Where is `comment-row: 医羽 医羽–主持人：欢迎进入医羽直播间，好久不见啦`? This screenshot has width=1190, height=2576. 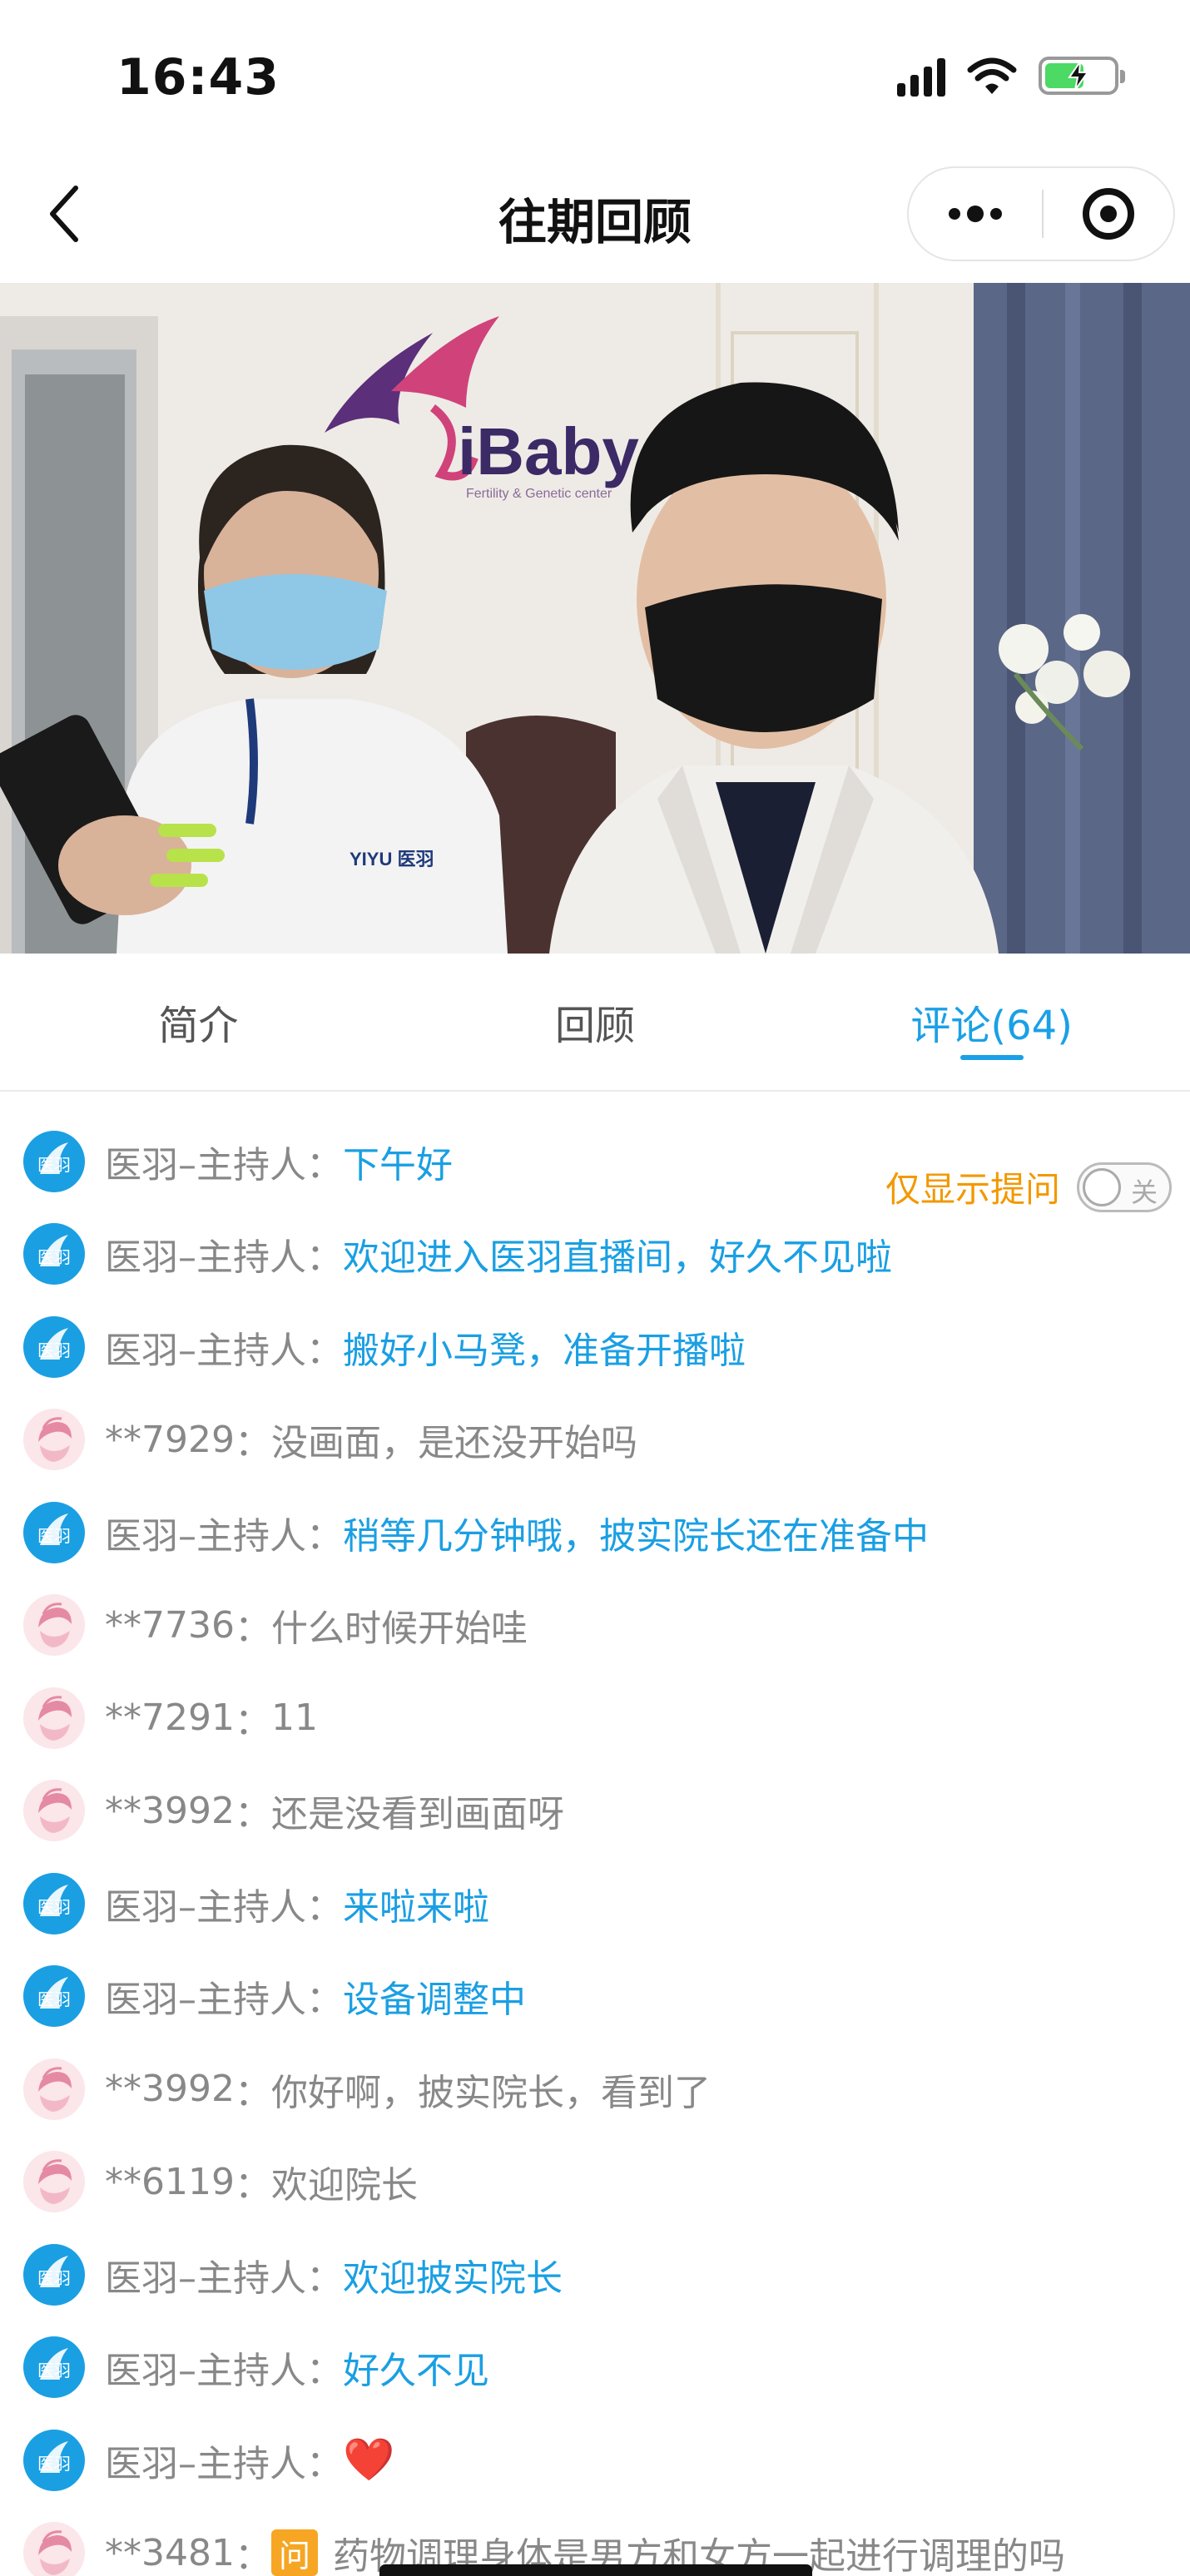 comment-row: 医羽 医羽–主持人：欢迎进入医羽直播间，好久不见啦 is located at coordinates (595, 1254).